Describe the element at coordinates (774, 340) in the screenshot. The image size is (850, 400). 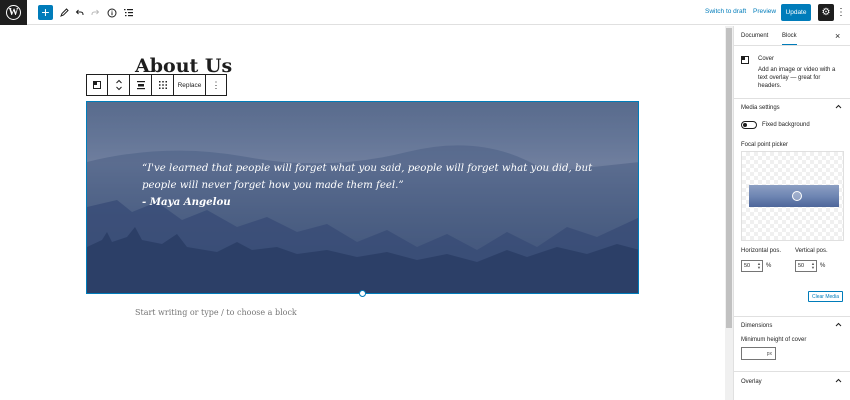
I see `min-height-label: Minimum height of cover` at that location.